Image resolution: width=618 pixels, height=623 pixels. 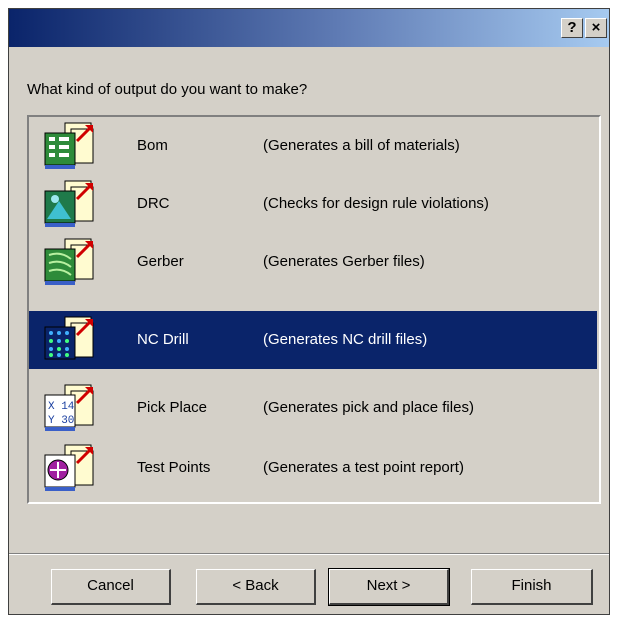 I want to click on test-points-icon, so click(x=69, y=467).